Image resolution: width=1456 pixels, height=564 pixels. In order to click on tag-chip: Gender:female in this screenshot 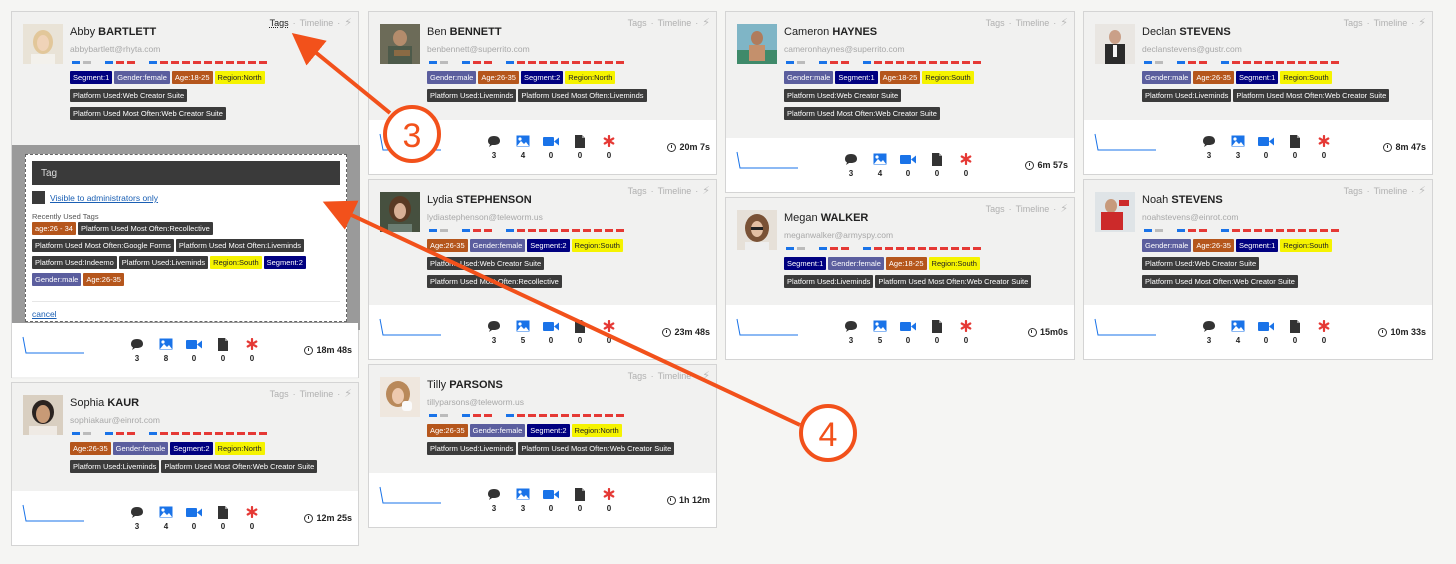, I will do `click(142, 77)`.